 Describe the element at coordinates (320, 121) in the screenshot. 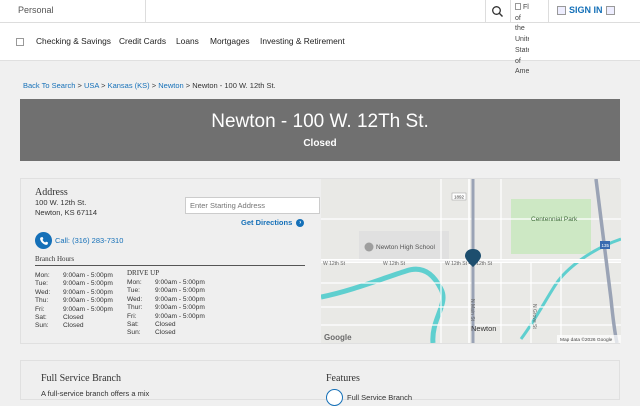

I see `page-title: Newton - 100 W. 12Th St.` at that location.